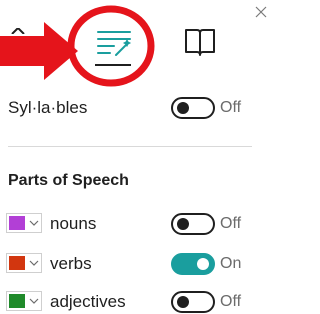 This screenshot has height=314, width=320. Describe the element at coordinates (231, 107) in the screenshot. I see `syllables-state: Off` at that location.